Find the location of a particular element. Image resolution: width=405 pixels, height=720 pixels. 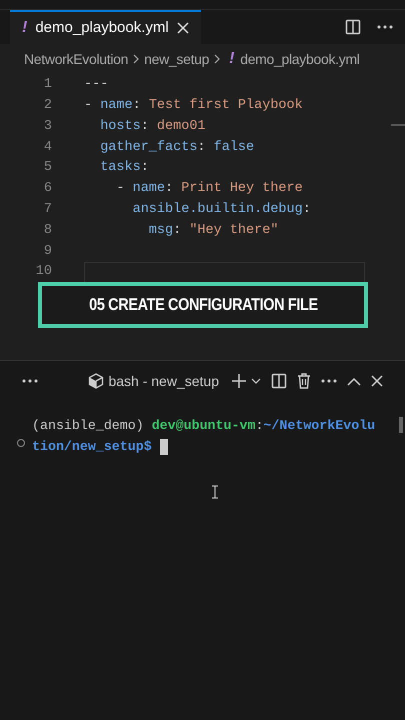

code-line: - name: Print Hey there is located at coordinates (209, 189).